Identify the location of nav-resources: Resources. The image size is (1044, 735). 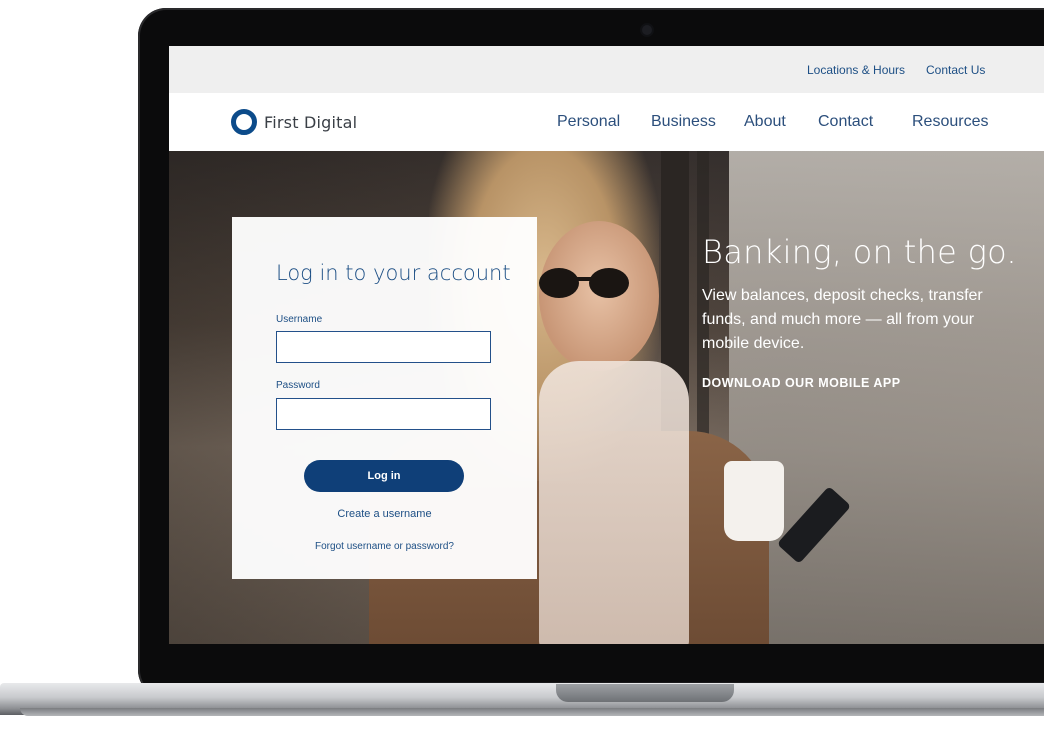
(950, 122).